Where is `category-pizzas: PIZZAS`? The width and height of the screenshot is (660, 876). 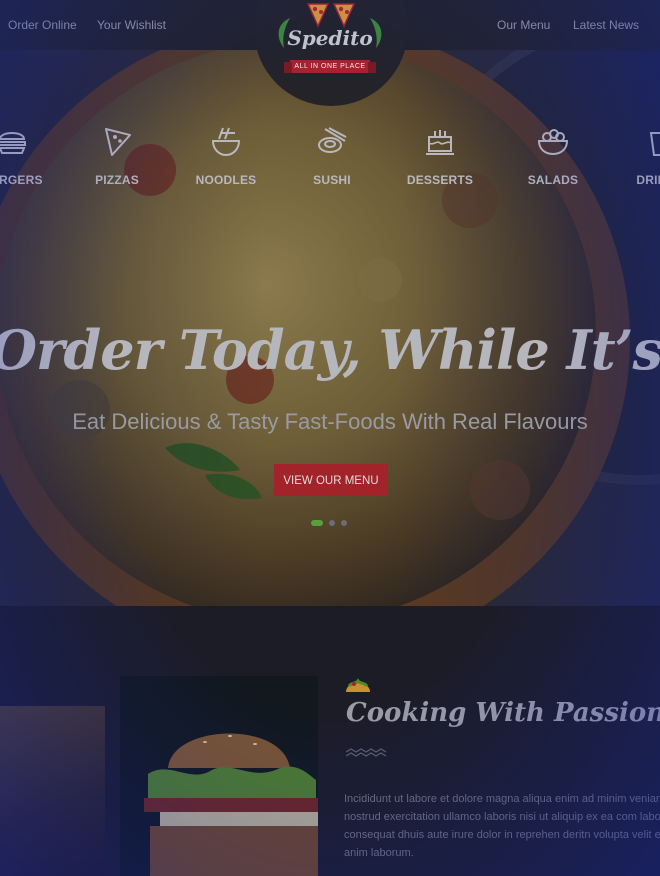
category-pizzas: PIZZAS is located at coordinates (117, 156).